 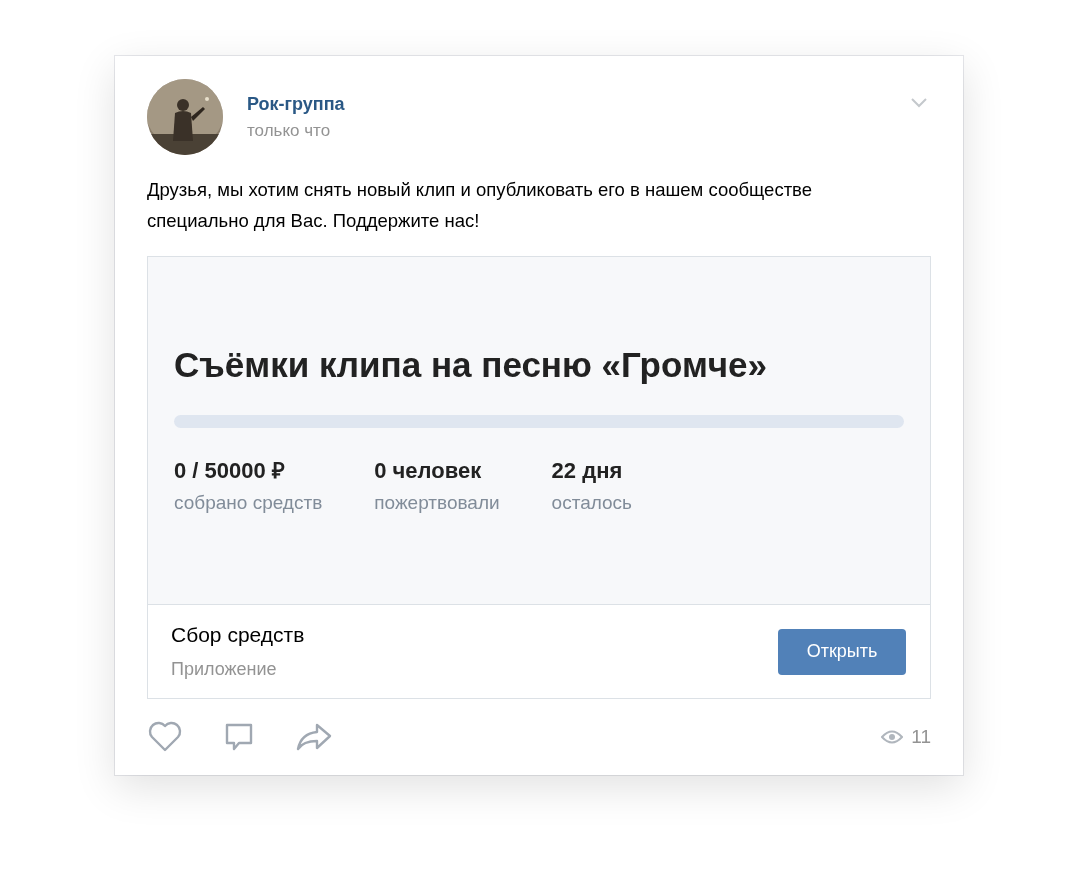 What do you see at coordinates (587, 471) in the screenshot?
I see `stat-value: 22 дня` at bounding box center [587, 471].